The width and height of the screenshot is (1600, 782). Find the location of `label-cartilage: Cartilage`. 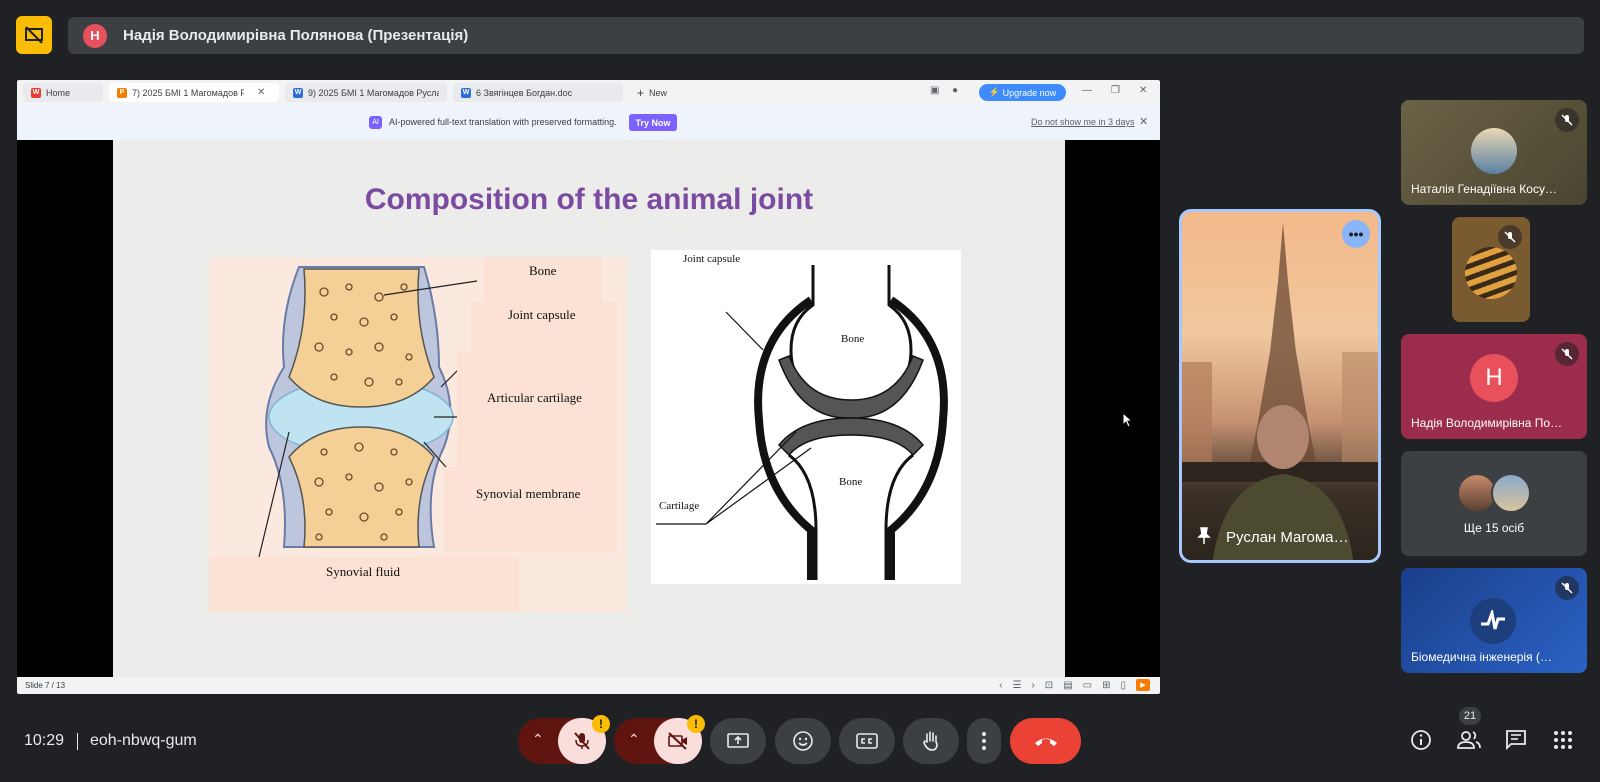

label-cartilage: Cartilage is located at coordinates (679, 506).